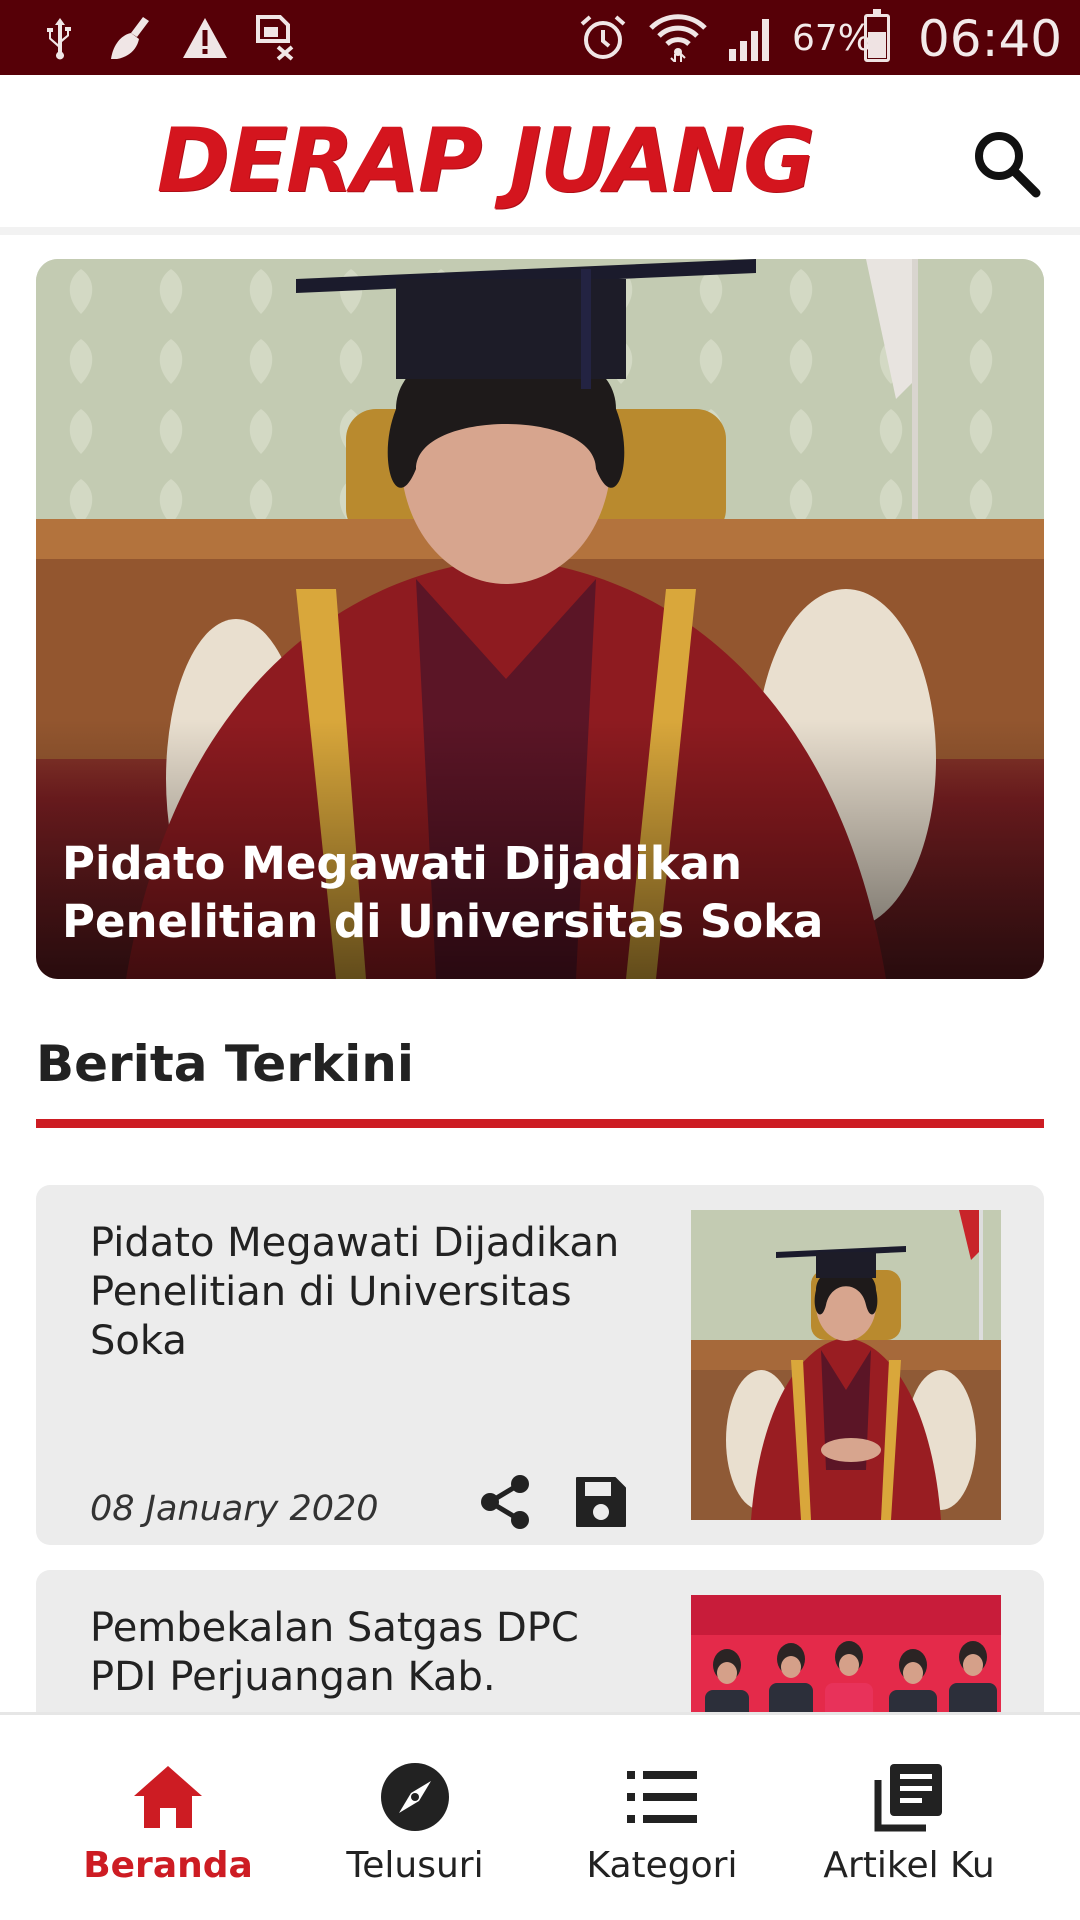  What do you see at coordinates (909, 1865) in the screenshot?
I see `nav-label: Artikel Ku` at bounding box center [909, 1865].